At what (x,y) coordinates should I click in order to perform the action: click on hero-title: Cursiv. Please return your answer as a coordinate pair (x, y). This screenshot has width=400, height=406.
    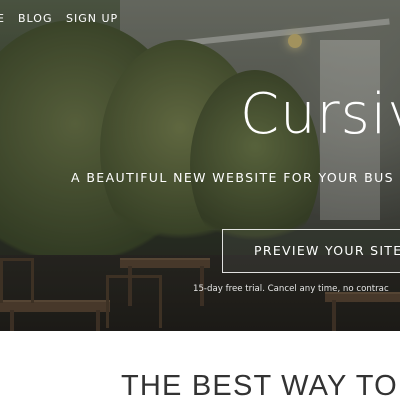
    Looking at the image, I should click on (320, 114).